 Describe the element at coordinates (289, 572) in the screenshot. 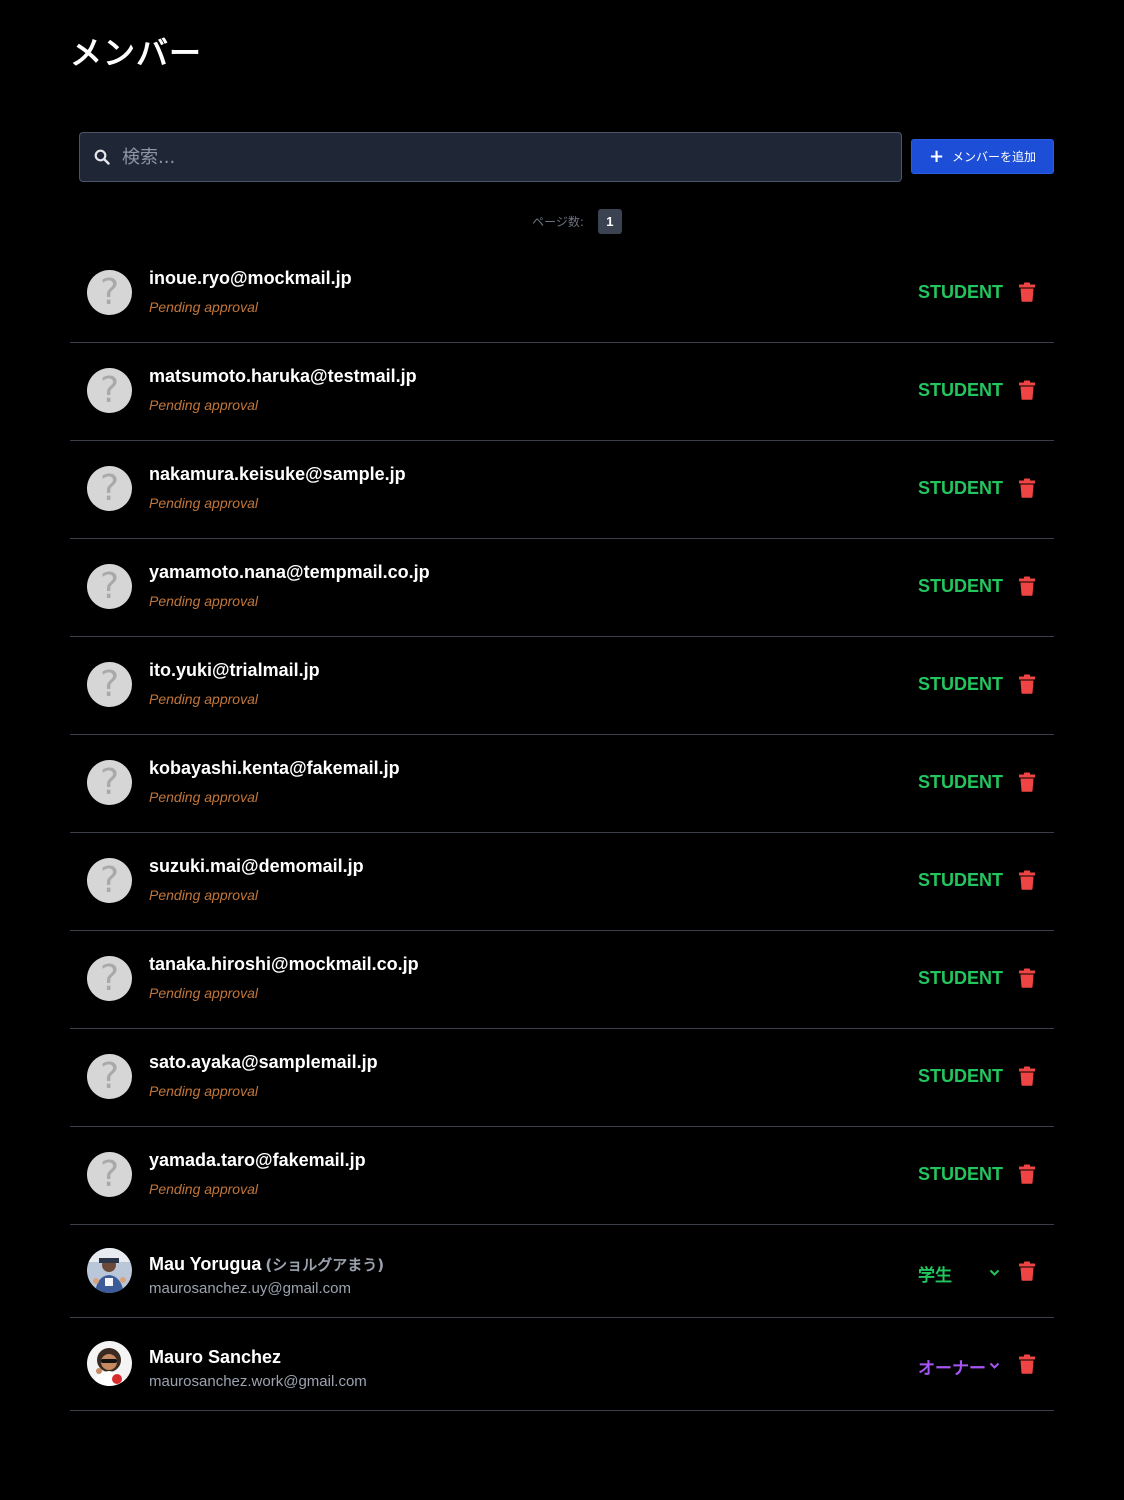

I see `member-email: yamamoto.nana@tempmail.co.jp` at that location.